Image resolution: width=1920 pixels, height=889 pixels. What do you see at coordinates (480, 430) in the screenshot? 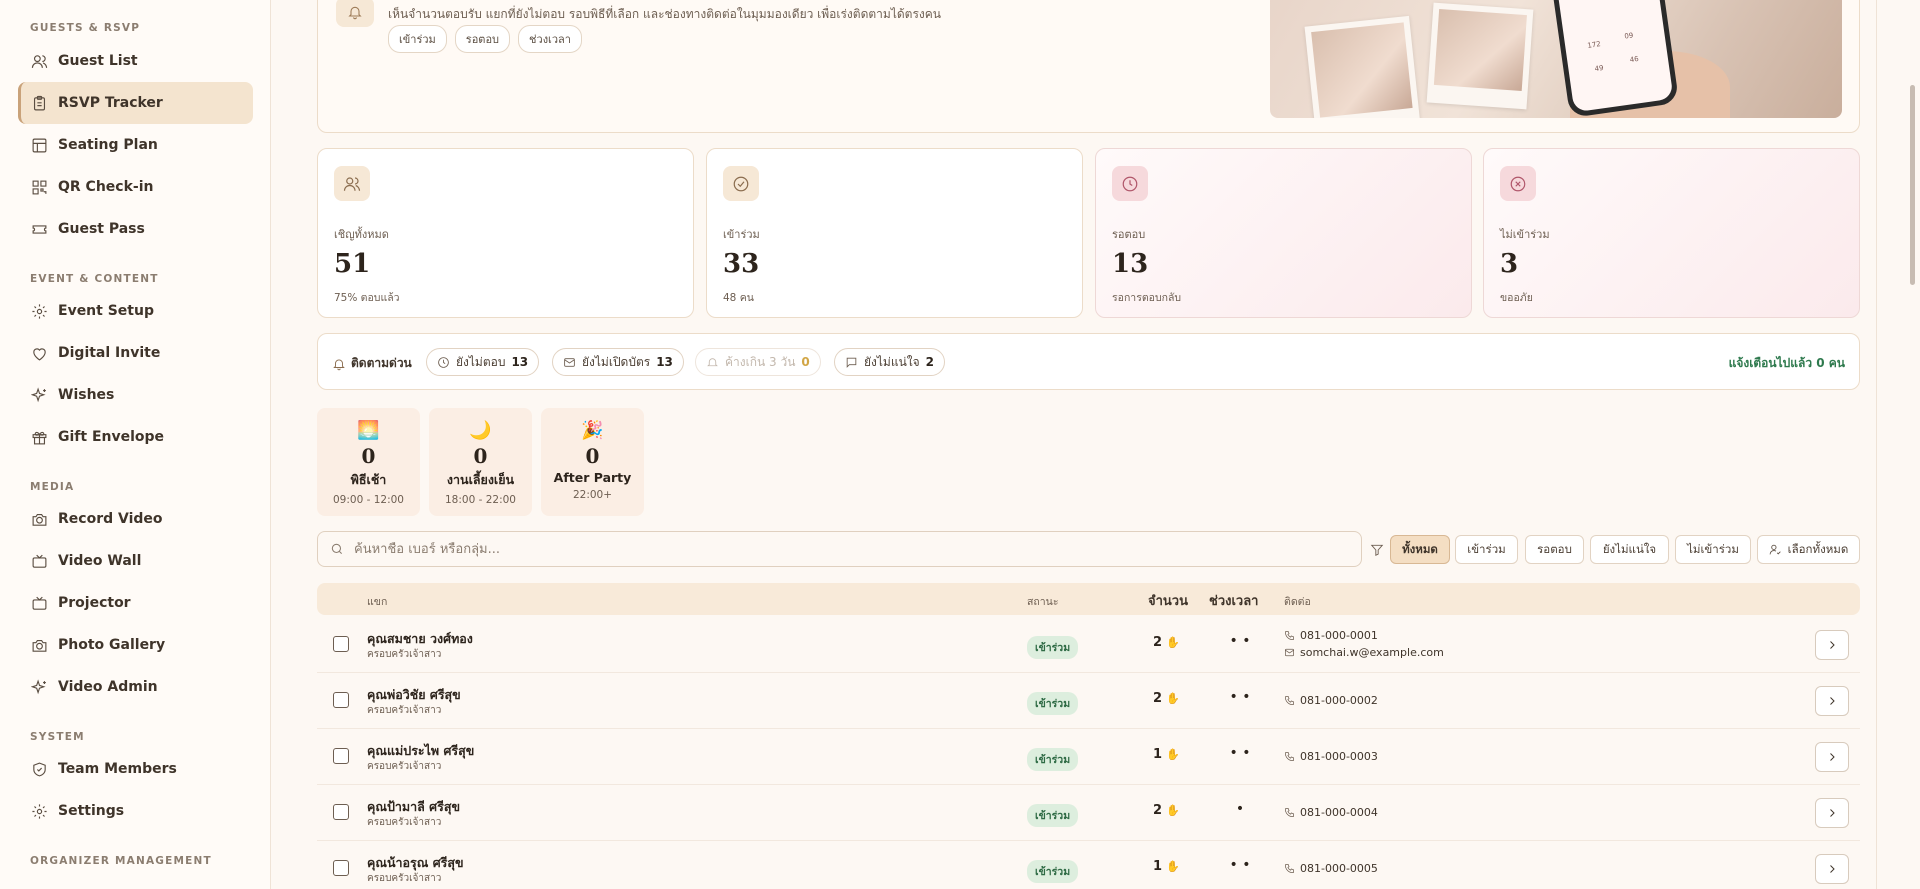
I see `moon-icon: 🌙` at bounding box center [480, 430].